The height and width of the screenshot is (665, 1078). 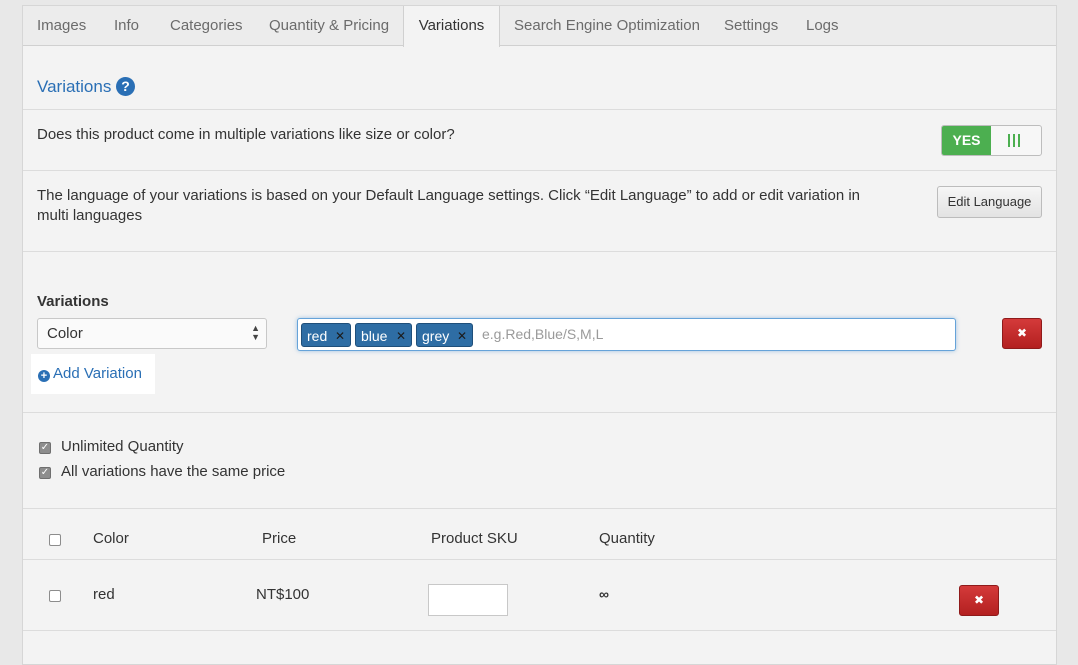 What do you see at coordinates (73, 301) in the screenshot?
I see `variations-label: Variations` at bounding box center [73, 301].